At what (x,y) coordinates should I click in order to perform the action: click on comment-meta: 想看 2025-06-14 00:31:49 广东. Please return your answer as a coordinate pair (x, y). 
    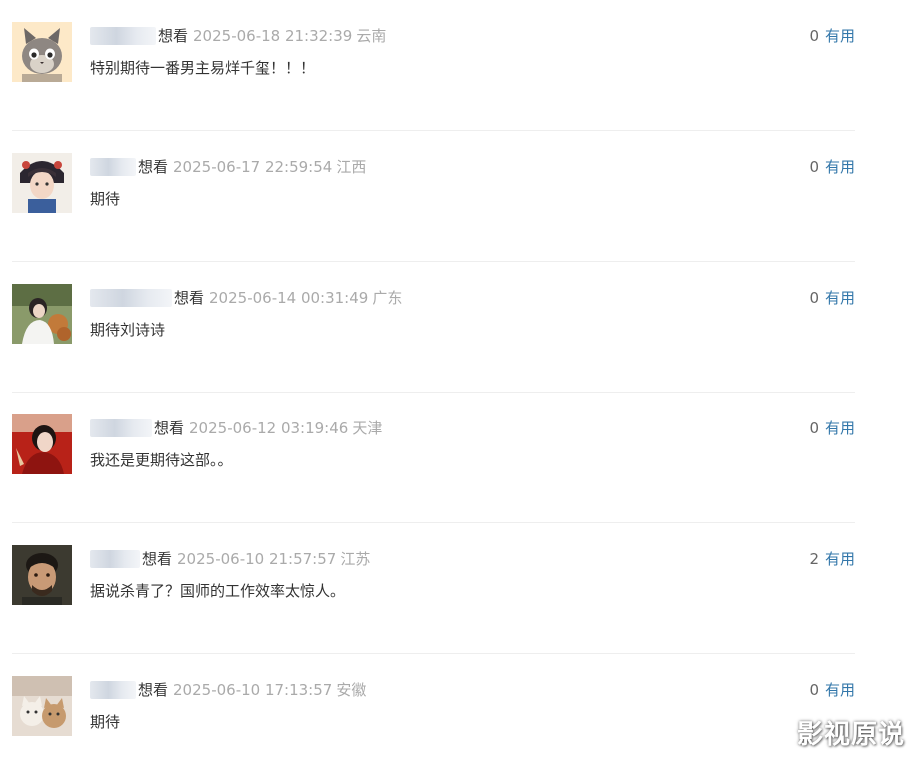
    Looking at the image, I should click on (246, 298).